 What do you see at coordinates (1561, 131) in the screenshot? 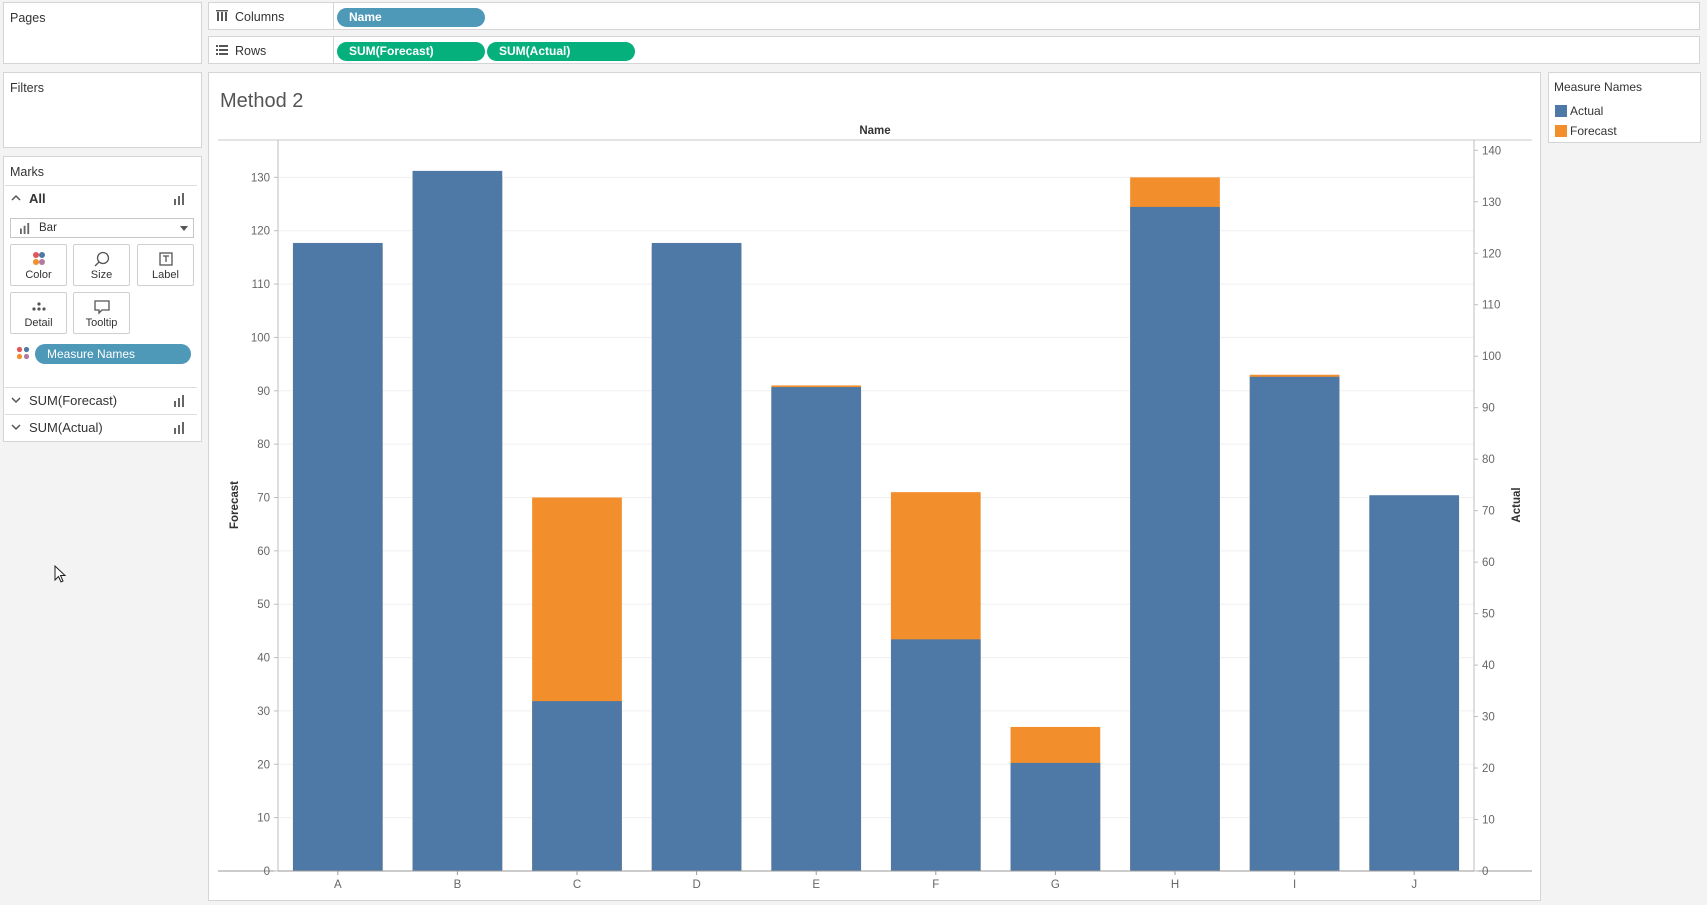
I see `legend-swatch-forecast` at bounding box center [1561, 131].